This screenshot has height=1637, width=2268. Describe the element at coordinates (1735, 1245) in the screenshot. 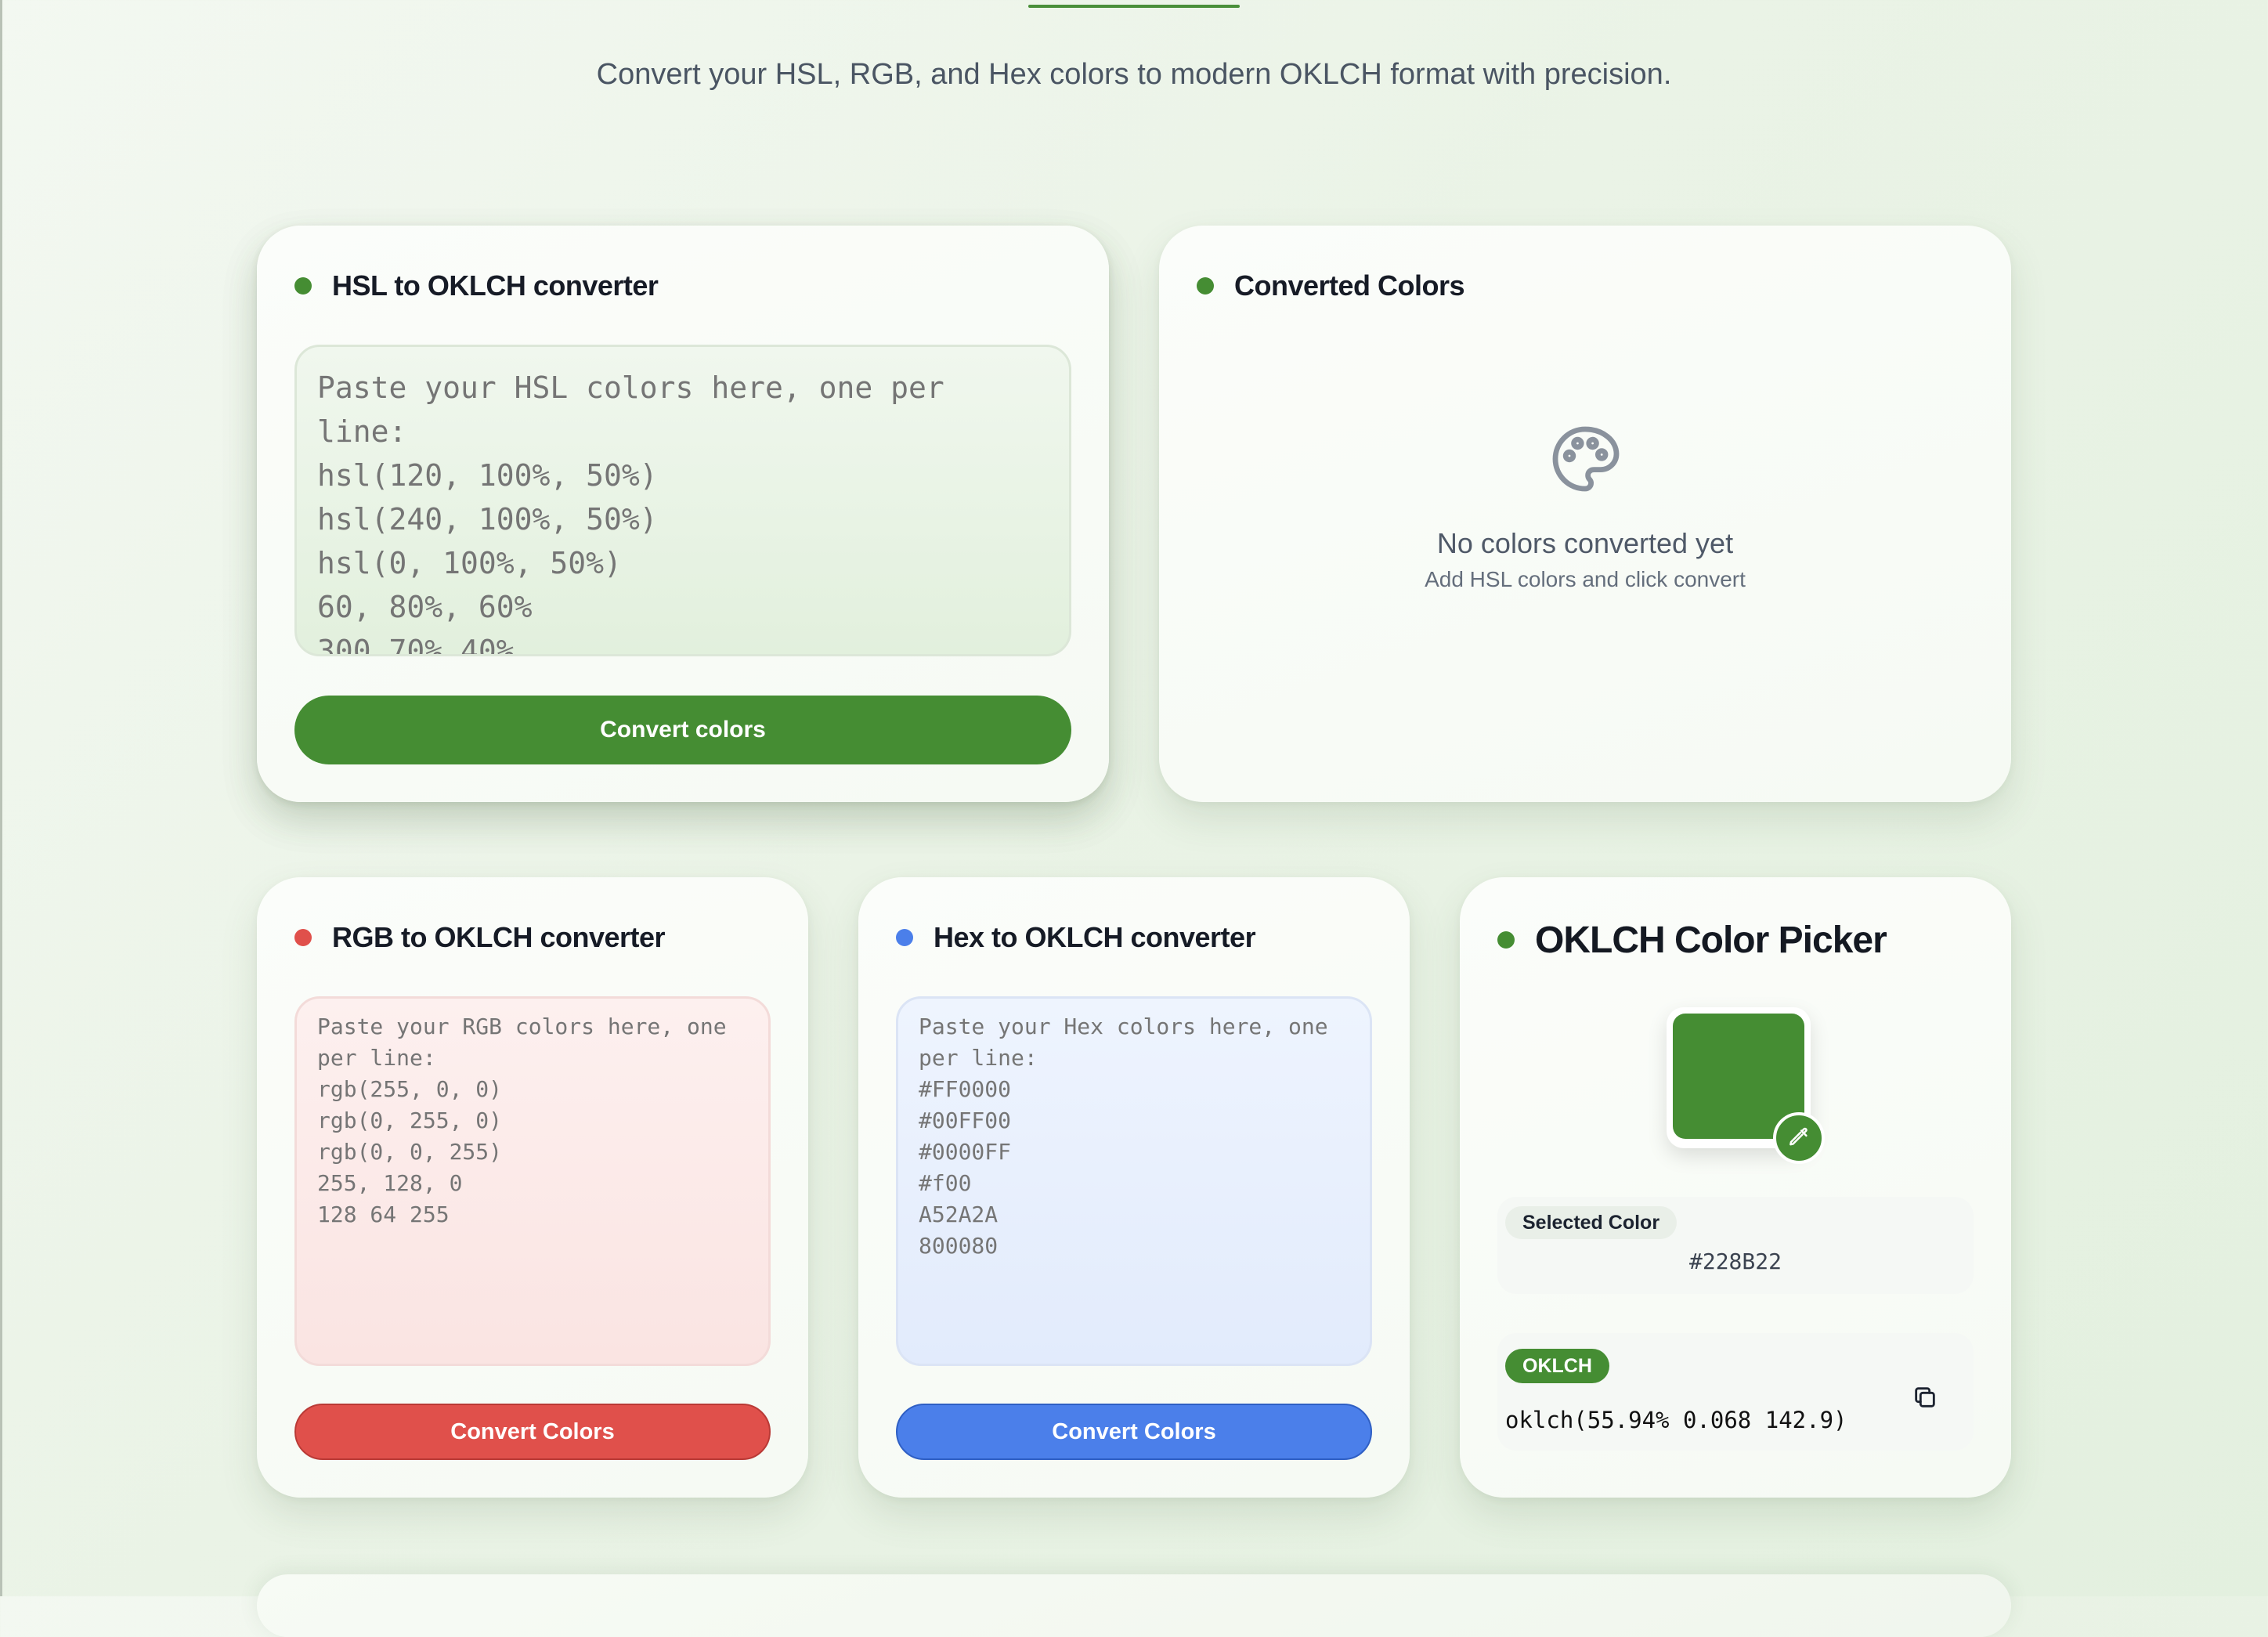

I see `selected-color-panel: Selected Color #228B22` at that location.